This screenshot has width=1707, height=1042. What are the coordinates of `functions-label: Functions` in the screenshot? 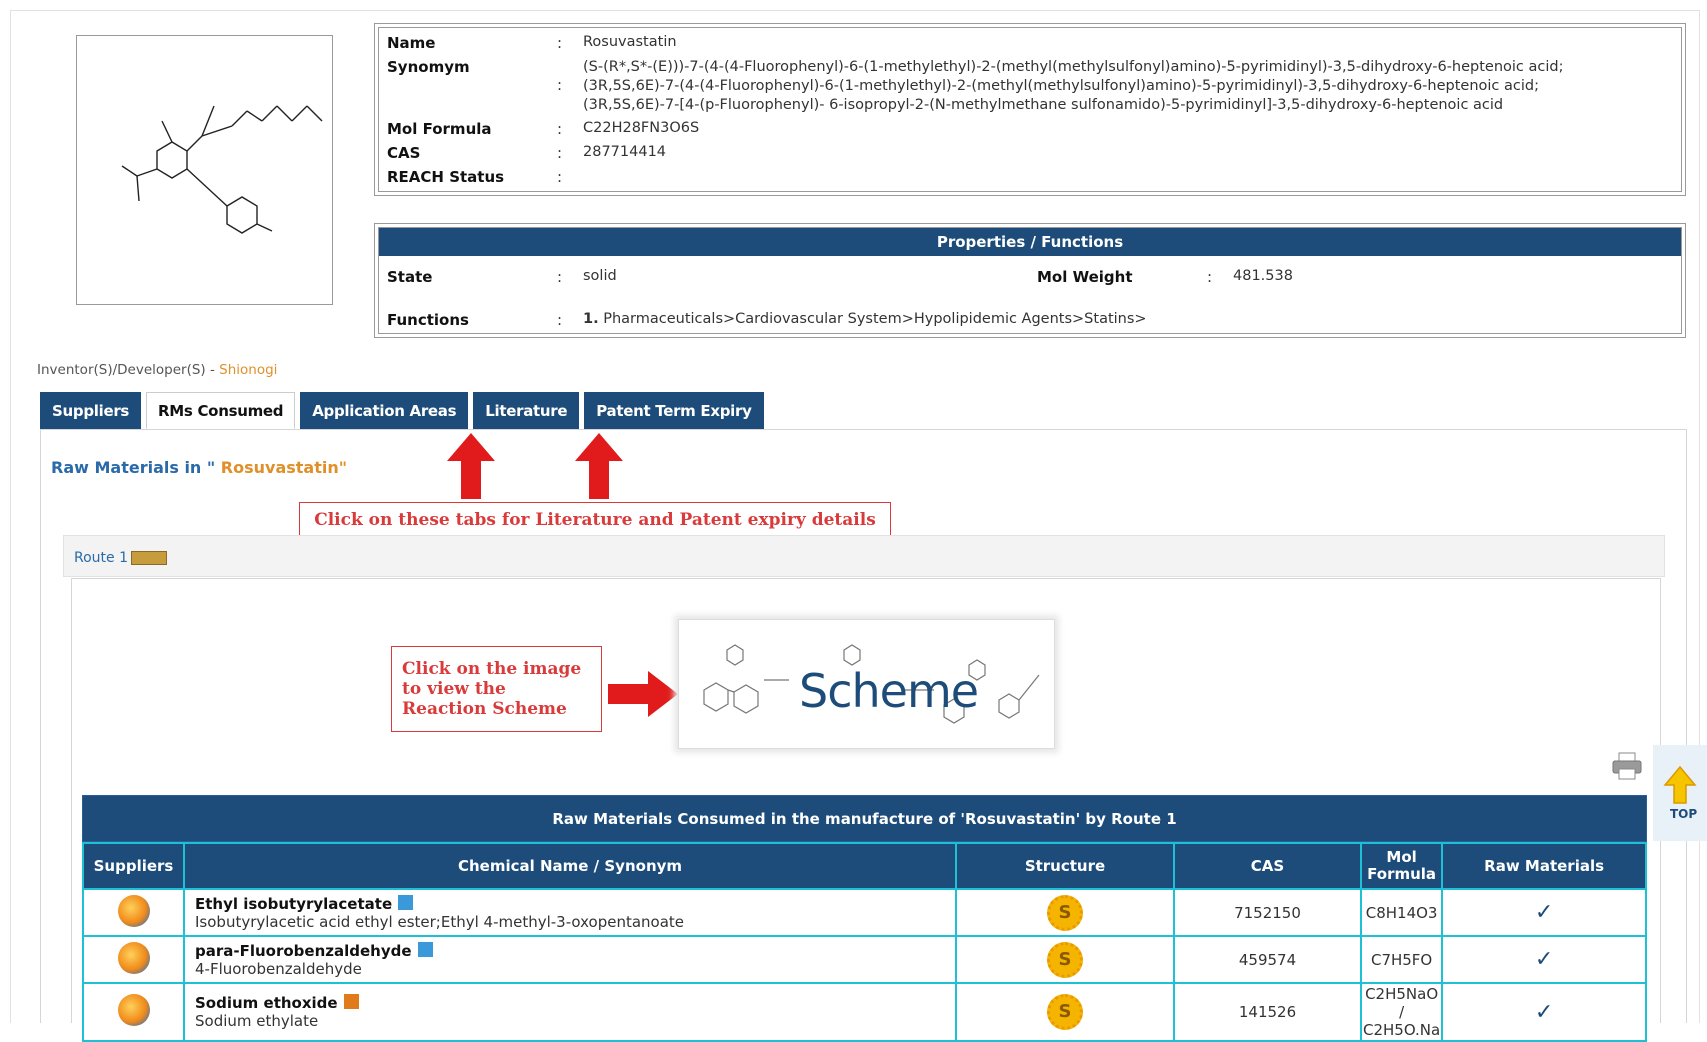 It's located at (428, 320).